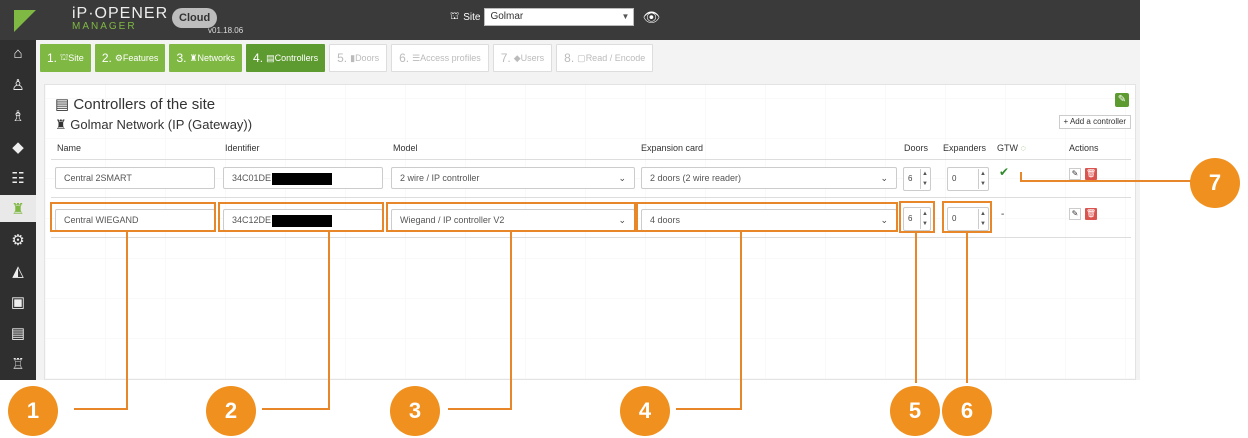 Image resolution: width=1248 pixels, height=438 pixels. I want to click on check-icon: ✔, so click(1004, 172).